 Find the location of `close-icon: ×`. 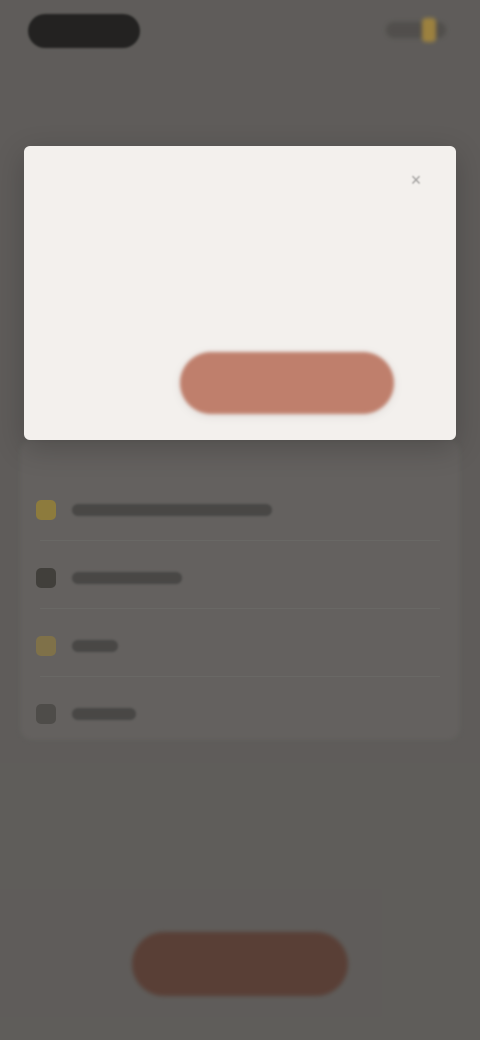

close-icon: × is located at coordinates (416, 180).